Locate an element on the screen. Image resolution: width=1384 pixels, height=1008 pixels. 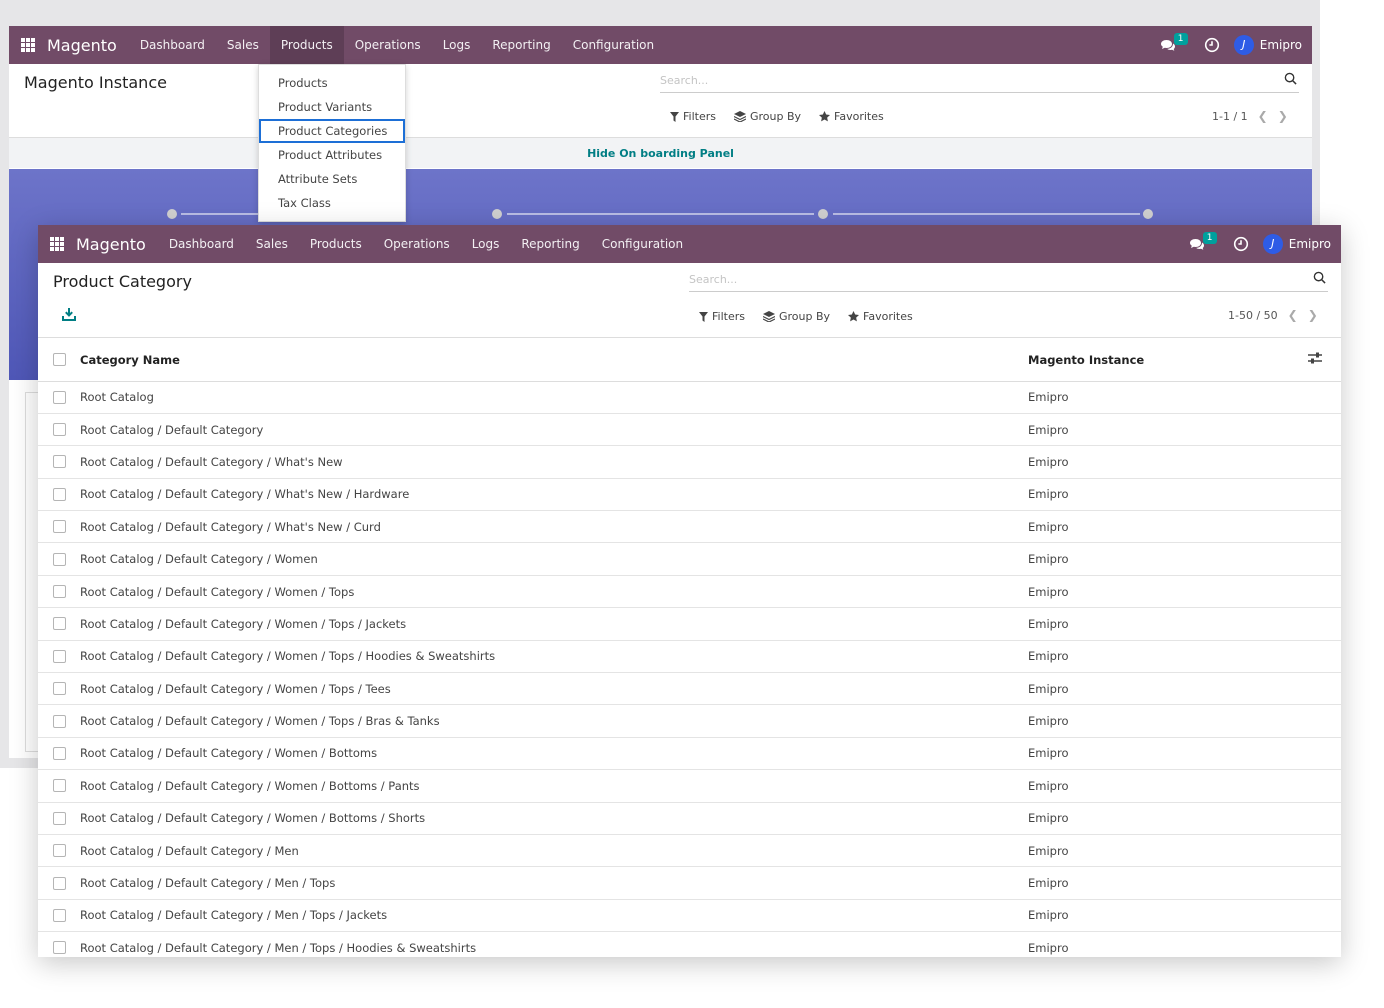
pager-value: 1-50 / 50 is located at coordinates (1253, 315).